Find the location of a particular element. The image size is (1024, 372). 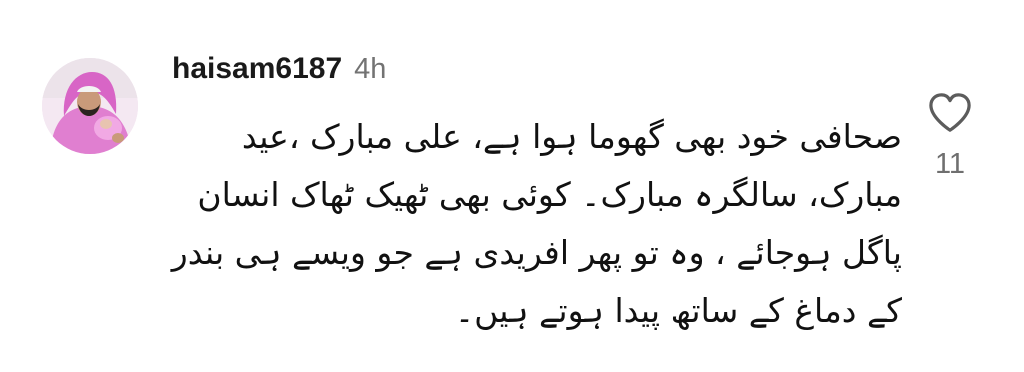

like-button is located at coordinates (950, 113).